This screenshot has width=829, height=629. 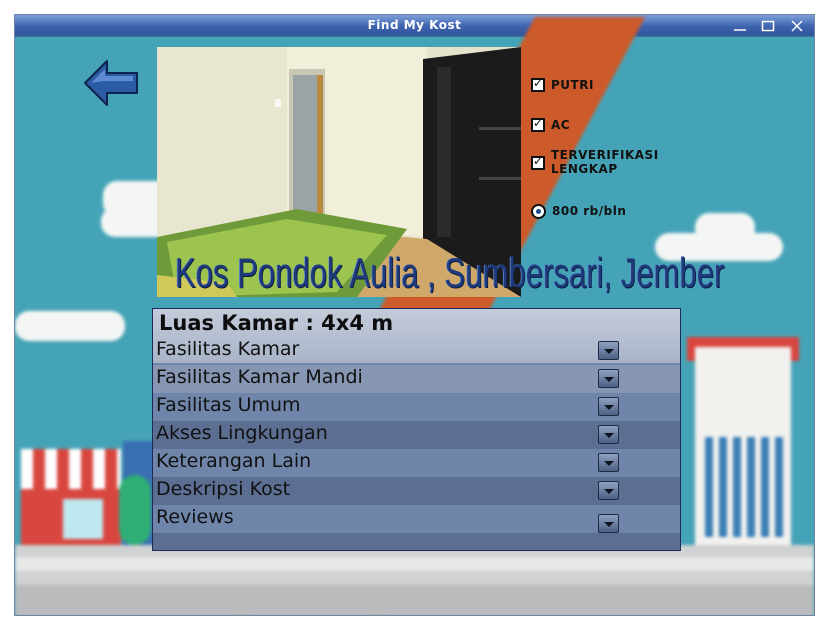 What do you see at coordinates (561, 125) in the screenshot?
I see `option-label: AC` at bounding box center [561, 125].